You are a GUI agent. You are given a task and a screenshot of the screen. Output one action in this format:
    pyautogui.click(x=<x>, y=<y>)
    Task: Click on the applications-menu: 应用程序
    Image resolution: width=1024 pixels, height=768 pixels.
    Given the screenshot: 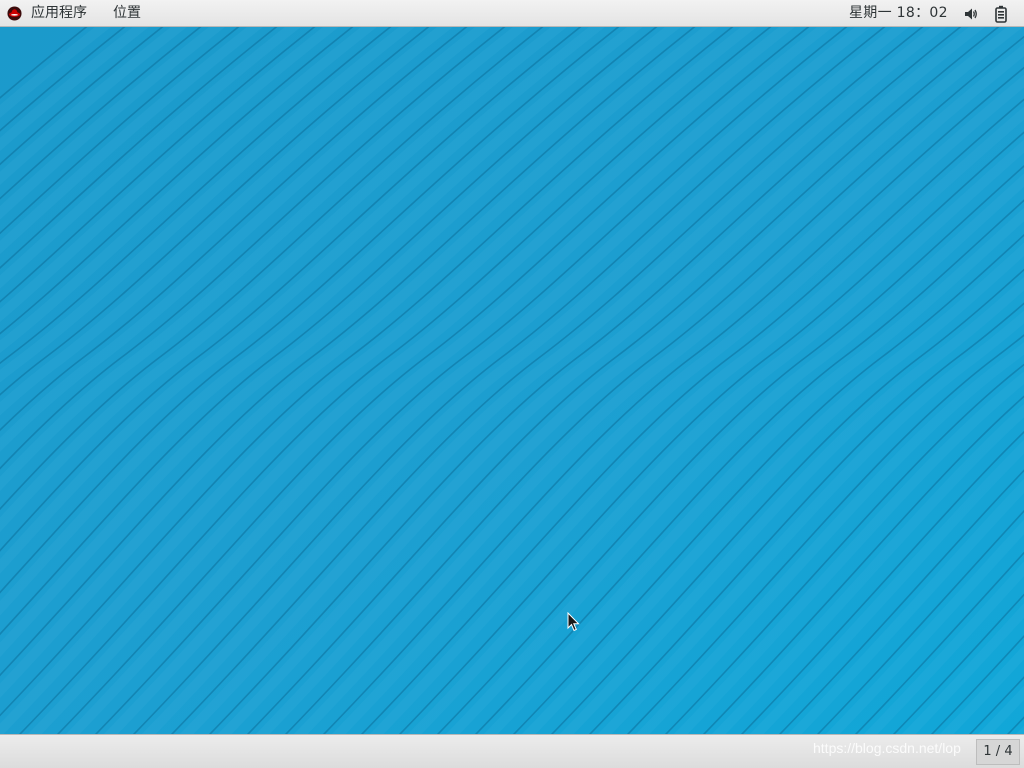 What is the action you would take?
    pyautogui.click(x=59, y=13)
    